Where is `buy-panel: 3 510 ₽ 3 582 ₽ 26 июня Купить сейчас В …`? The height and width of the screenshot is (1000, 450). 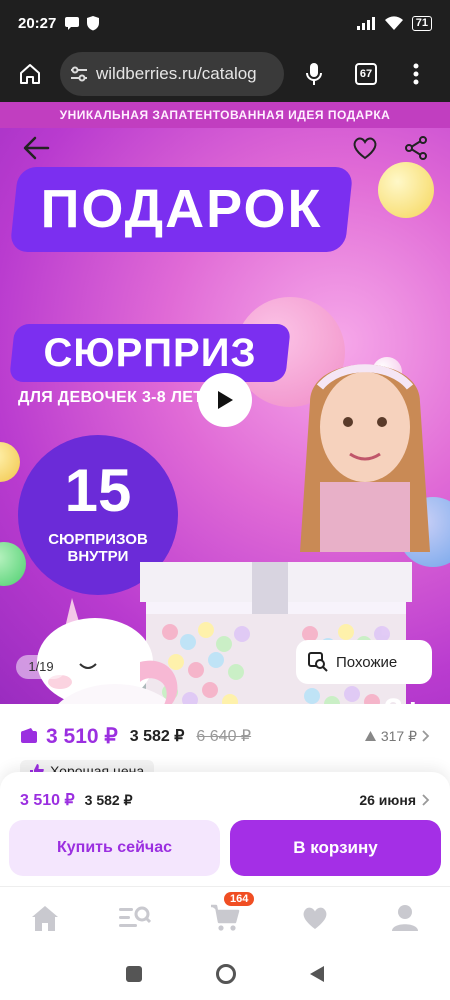
buy-panel: 3 510 ₽ 3 582 ₽ 26 июня Купить сейчас В … is located at coordinates (225, 829).